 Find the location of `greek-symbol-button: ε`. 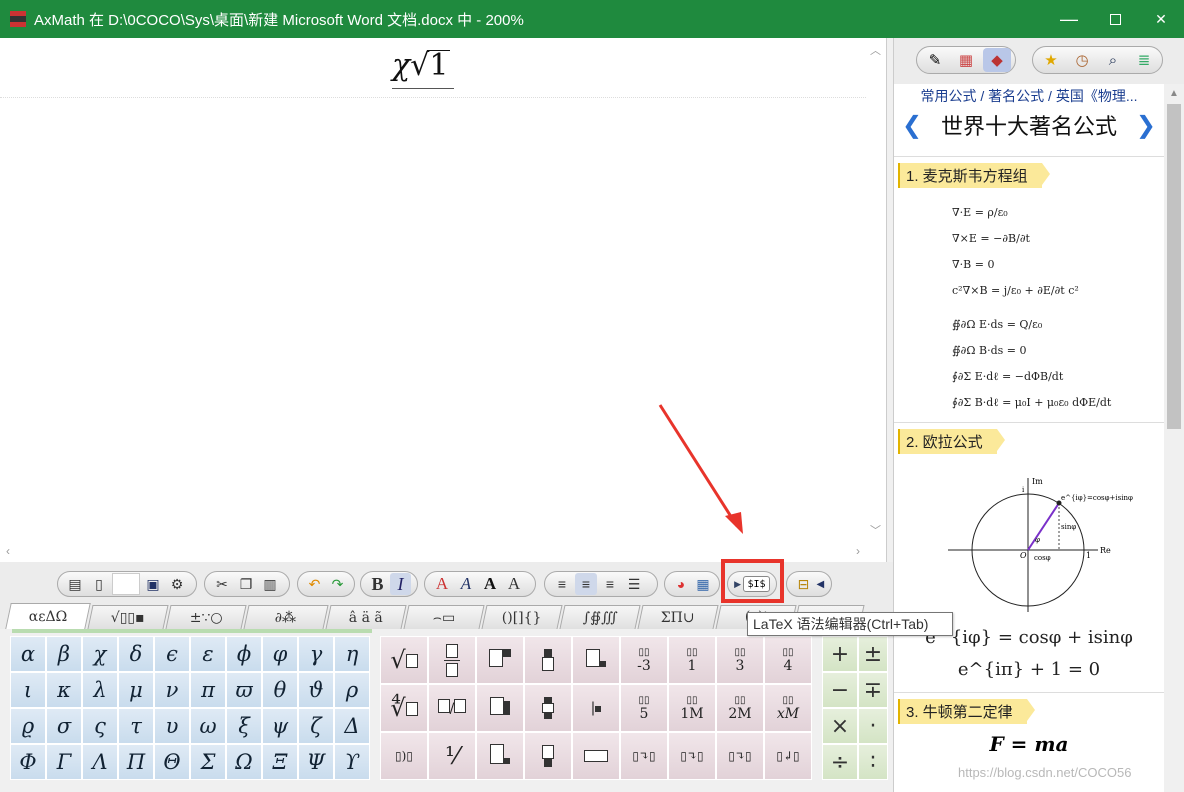

greek-symbol-button: ε is located at coordinates (208, 654).